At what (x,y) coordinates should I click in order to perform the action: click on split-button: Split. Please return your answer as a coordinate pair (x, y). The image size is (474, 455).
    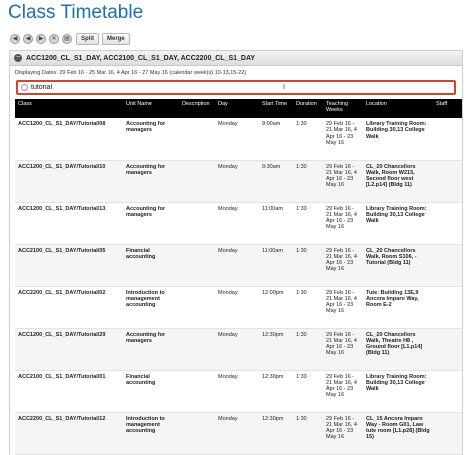
    Looking at the image, I should click on (87, 38).